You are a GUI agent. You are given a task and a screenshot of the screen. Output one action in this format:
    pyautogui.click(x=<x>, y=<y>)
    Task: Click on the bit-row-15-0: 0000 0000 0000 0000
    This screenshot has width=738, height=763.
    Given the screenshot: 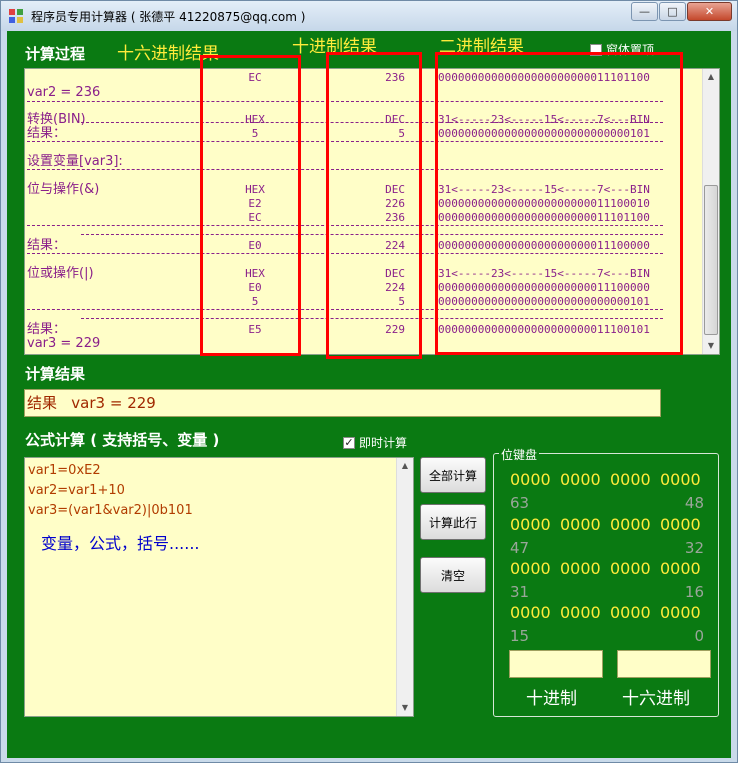 What is the action you would take?
    pyautogui.click(x=610, y=612)
    